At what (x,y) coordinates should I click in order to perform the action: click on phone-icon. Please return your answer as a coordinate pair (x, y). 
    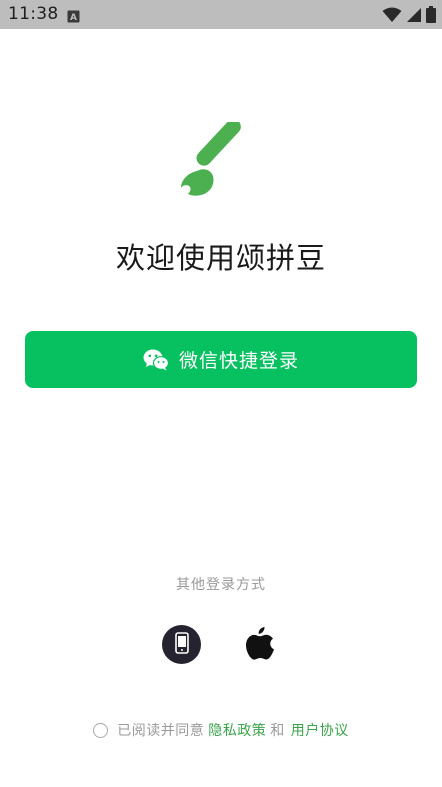
    Looking at the image, I should click on (181, 644).